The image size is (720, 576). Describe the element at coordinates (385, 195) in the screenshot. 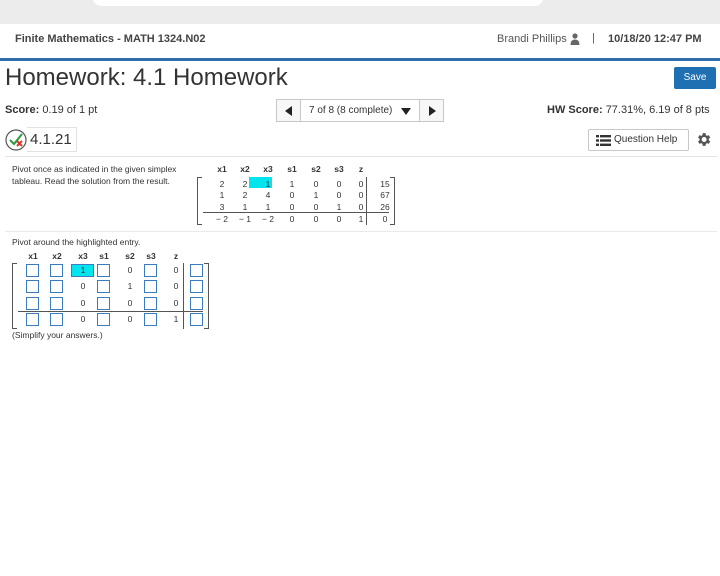

I see `tableau-cell: 67` at that location.